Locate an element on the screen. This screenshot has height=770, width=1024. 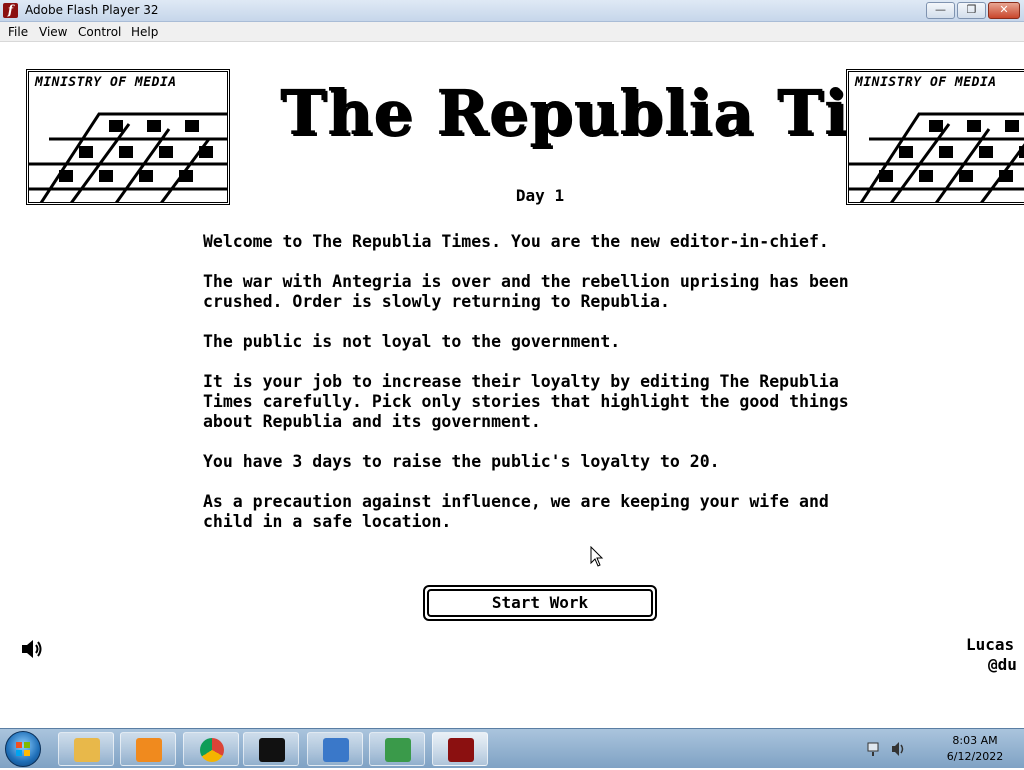
credit-handle: @du is located at coordinates (1002, 664).